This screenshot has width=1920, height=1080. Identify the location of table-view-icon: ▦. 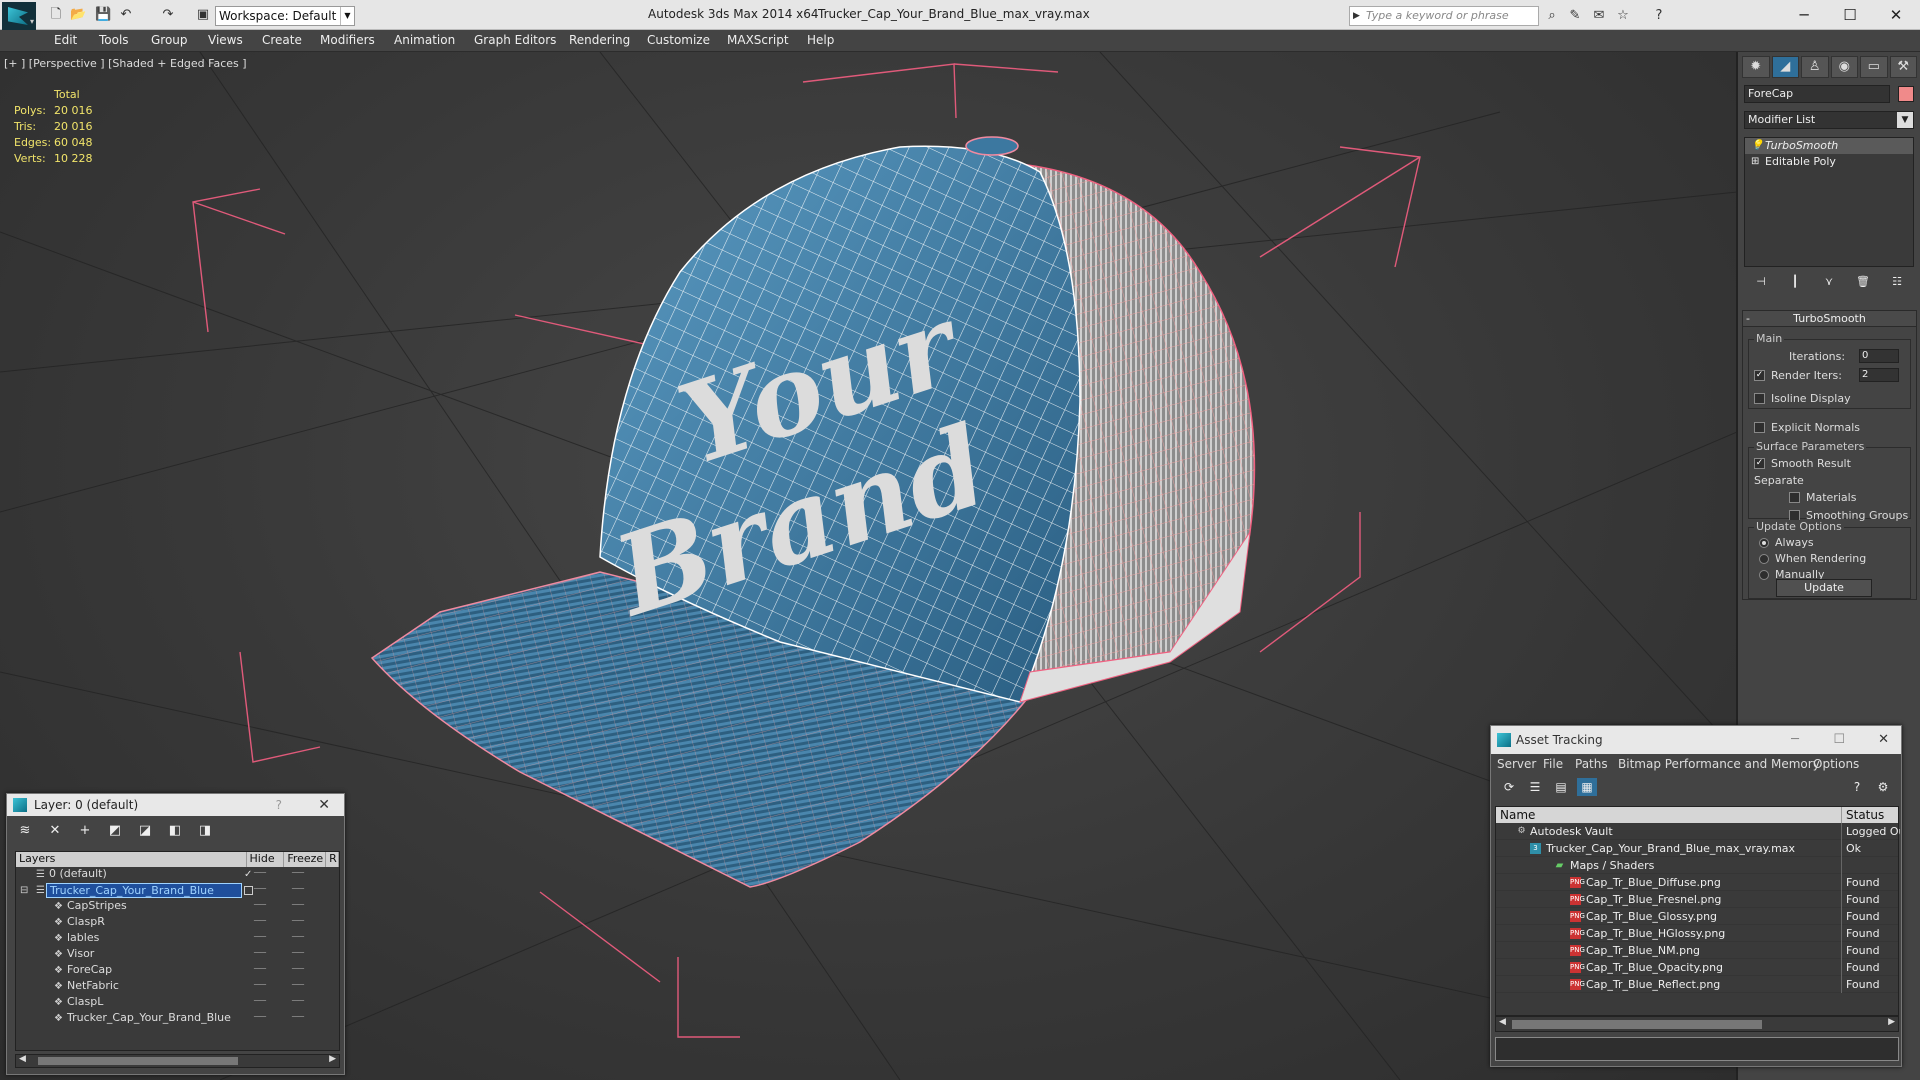
(1587, 787).